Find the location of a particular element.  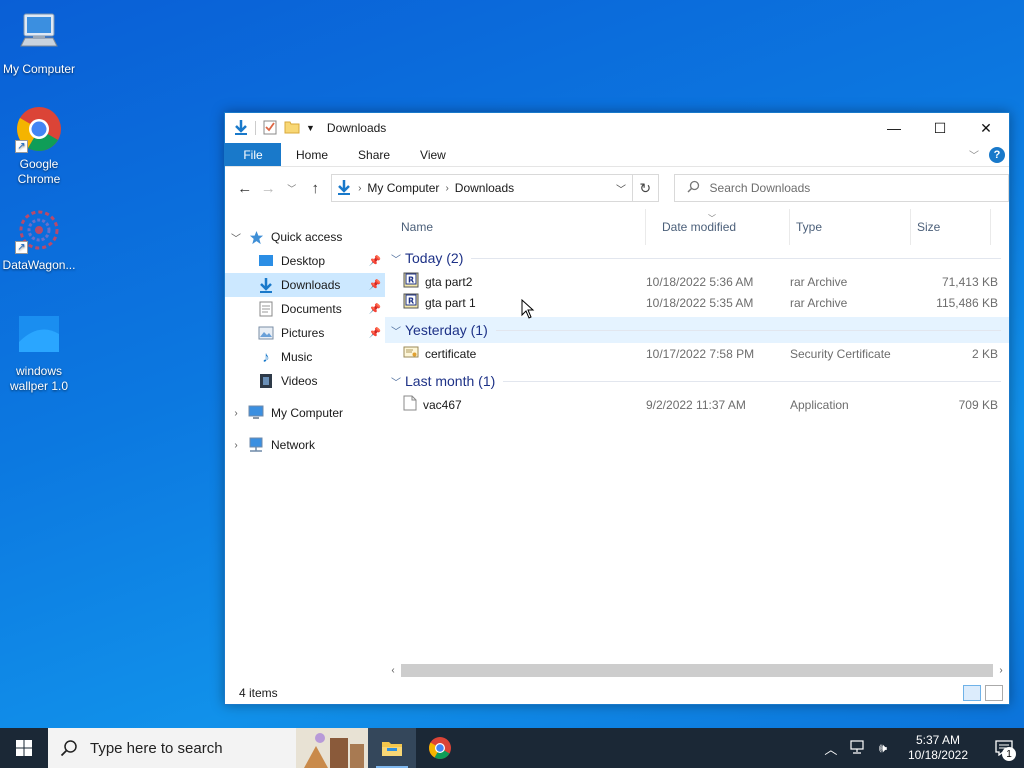

breadcrumb-my-computer: My Computer is located at coordinates (403, 188).